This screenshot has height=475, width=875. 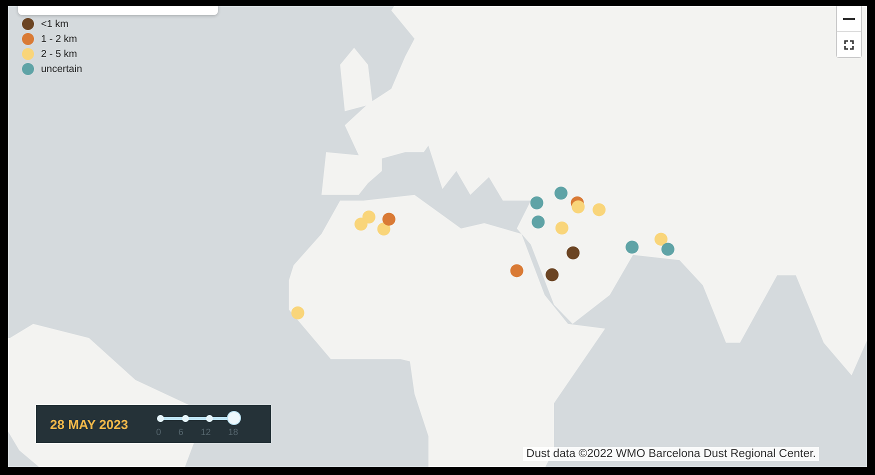 What do you see at coordinates (59, 39) in the screenshot?
I see `legend-label: 1 - 2 km` at bounding box center [59, 39].